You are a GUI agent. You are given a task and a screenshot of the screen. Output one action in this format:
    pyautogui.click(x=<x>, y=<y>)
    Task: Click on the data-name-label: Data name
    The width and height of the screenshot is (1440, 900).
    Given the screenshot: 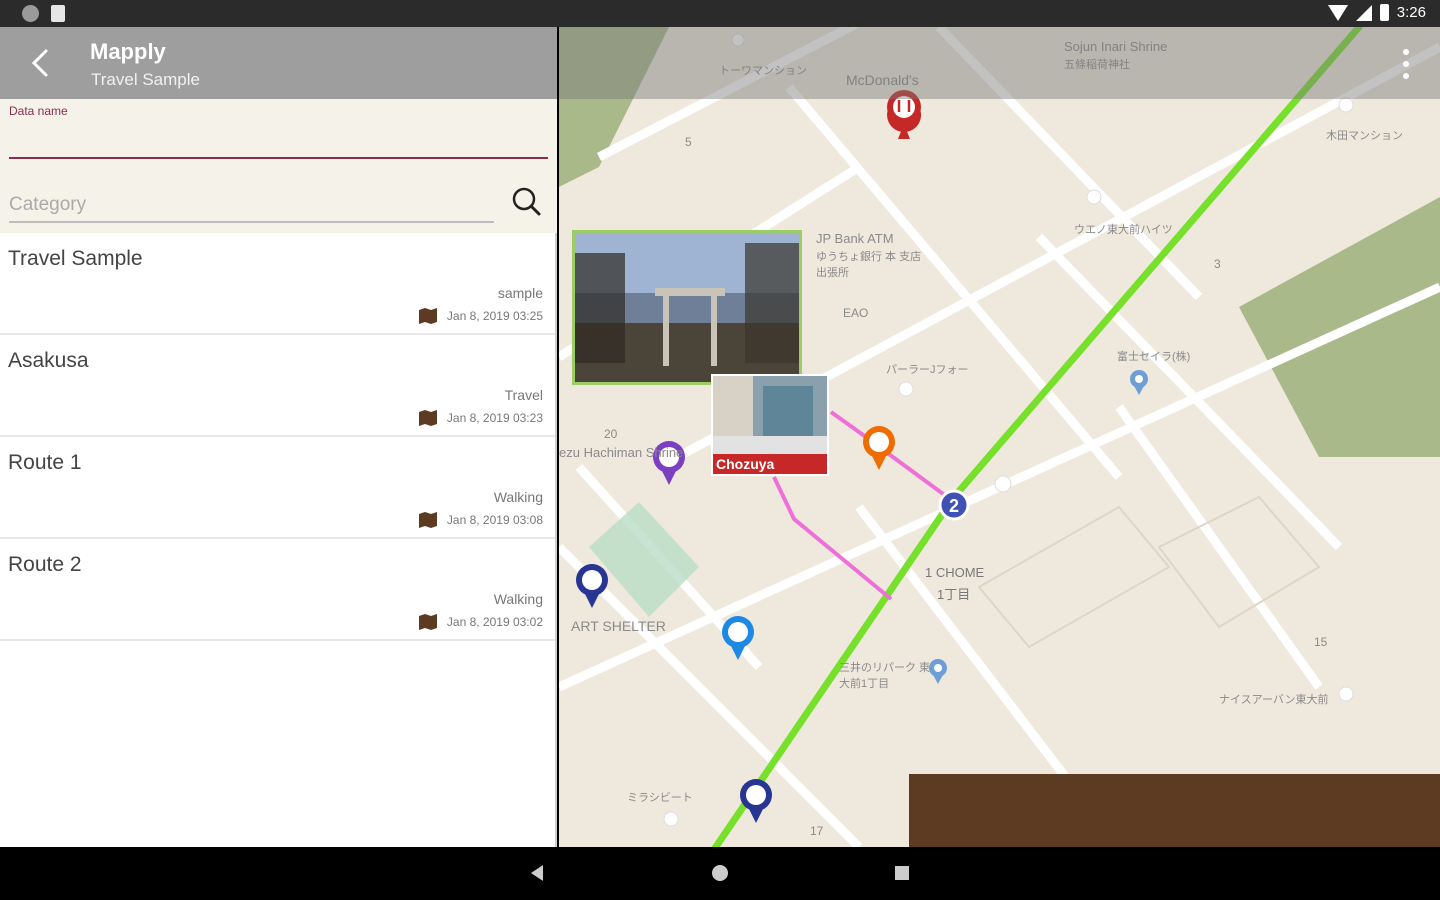 What is the action you would take?
    pyautogui.click(x=38, y=111)
    